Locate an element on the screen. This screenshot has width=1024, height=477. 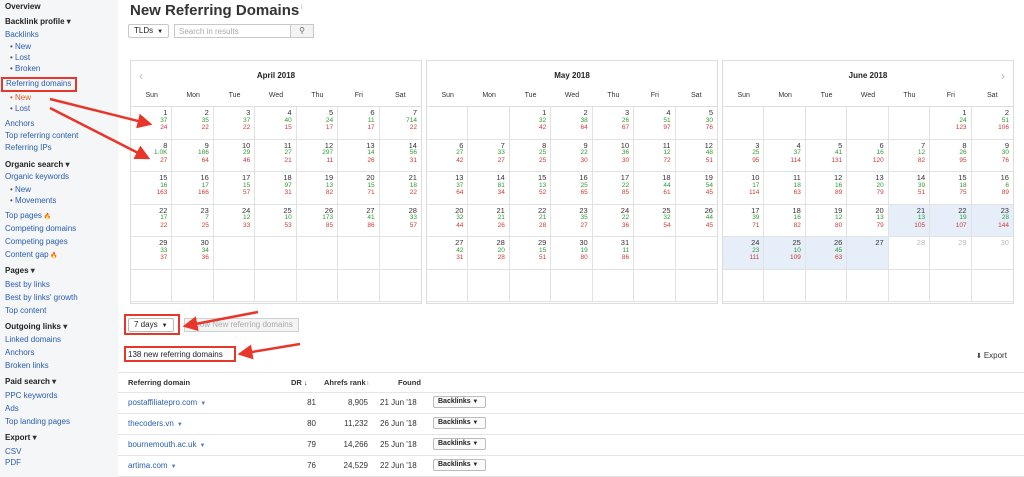
calendar-day: 18 16 82 is located at coordinates (785, 220).